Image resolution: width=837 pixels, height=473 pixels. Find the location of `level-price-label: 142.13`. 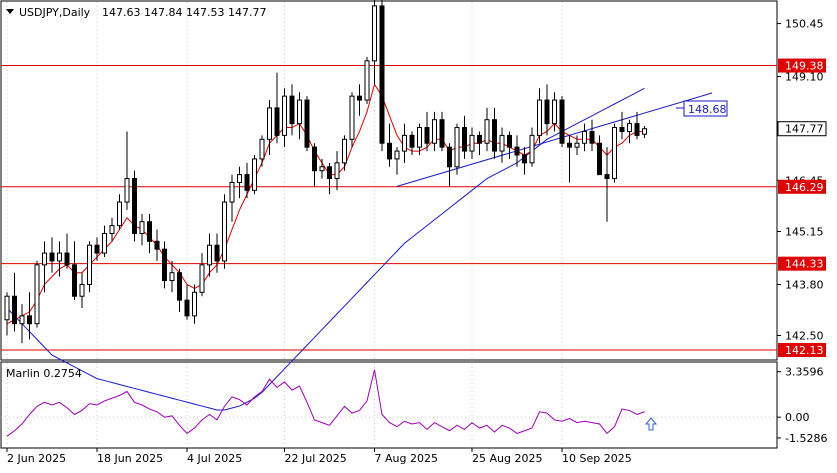

level-price-label: 142.13 is located at coordinates (804, 350).